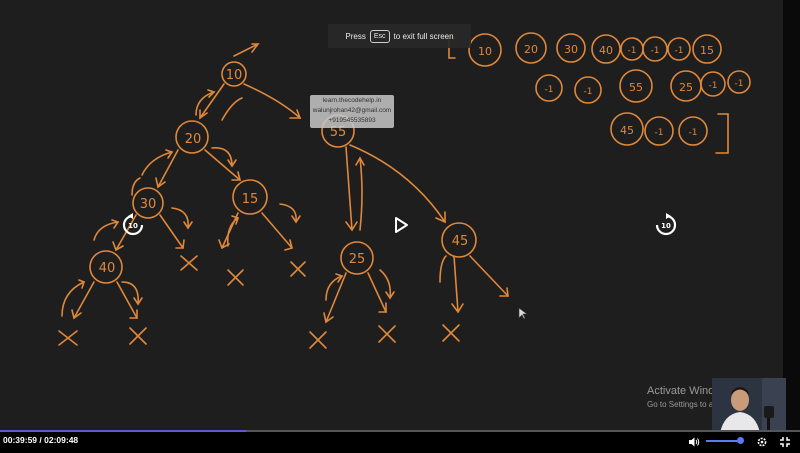 The width and height of the screenshot is (800, 453). What do you see at coordinates (352, 120) in the screenshot?
I see `watermark-line-phone: +919545535893` at bounding box center [352, 120].